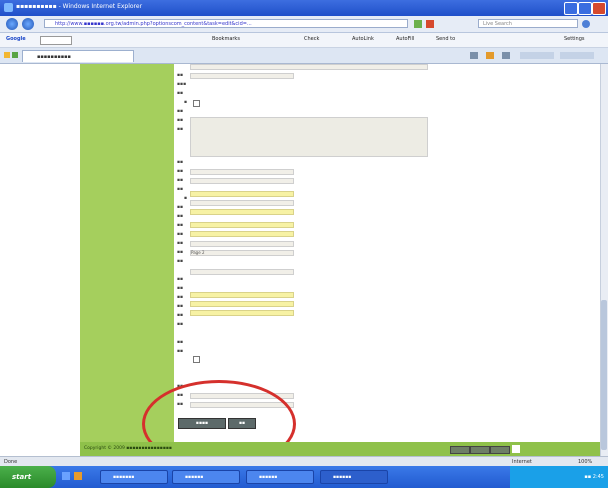 The image size is (608, 488). What do you see at coordinates (571, 8) in the screenshot?
I see `minimize-icon` at bounding box center [571, 8].